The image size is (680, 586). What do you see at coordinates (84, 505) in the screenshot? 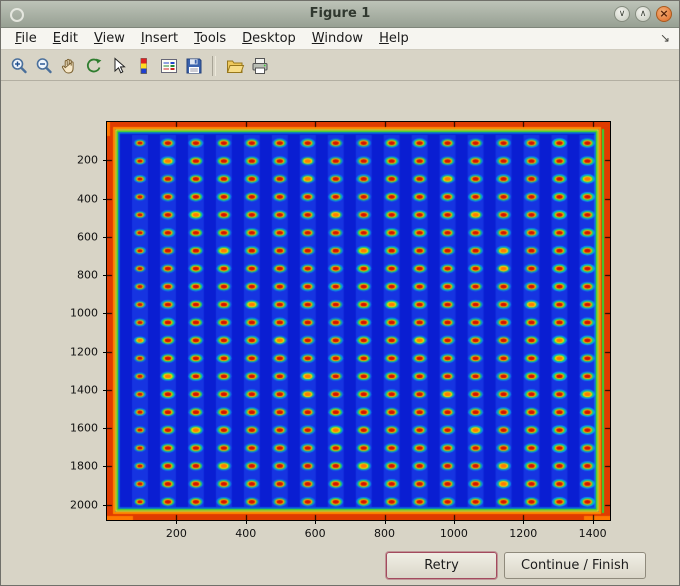
I see `y-tick-label: 2000` at bounding box center [84, 505].